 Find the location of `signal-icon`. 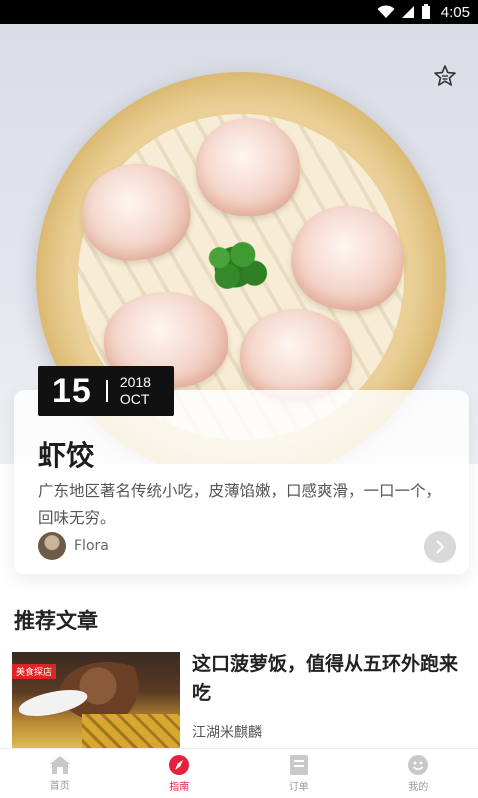

signal-icon is located at coordinates (408, 12).